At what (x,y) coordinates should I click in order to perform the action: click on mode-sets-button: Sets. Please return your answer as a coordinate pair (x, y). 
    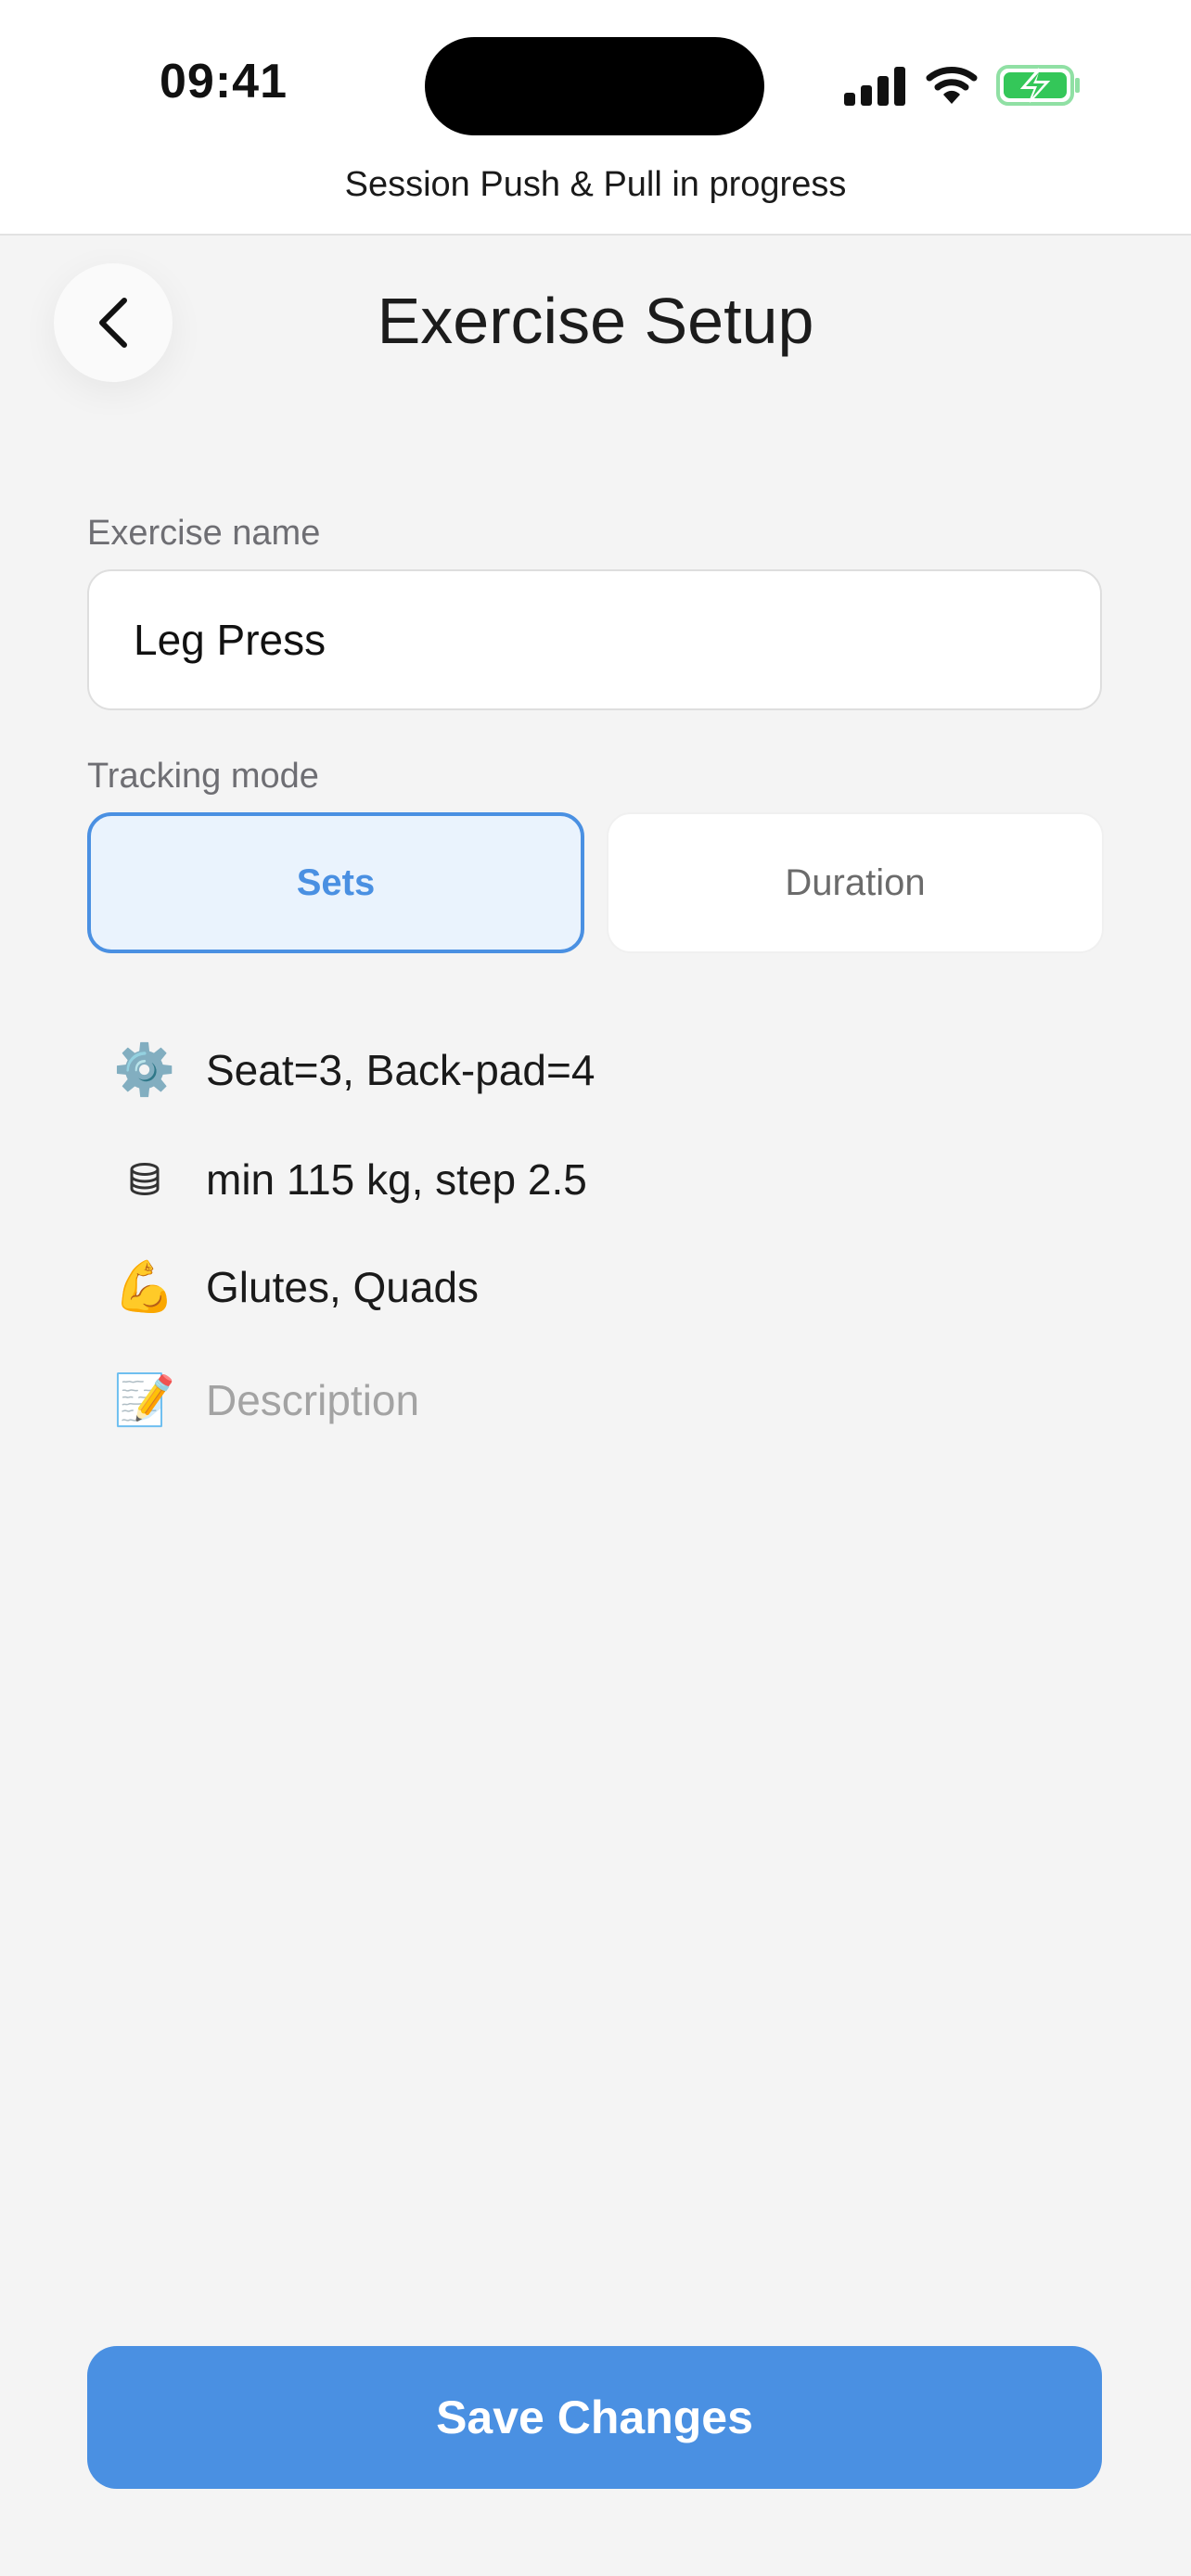
    Looking at the image, I should click on (335, 883).